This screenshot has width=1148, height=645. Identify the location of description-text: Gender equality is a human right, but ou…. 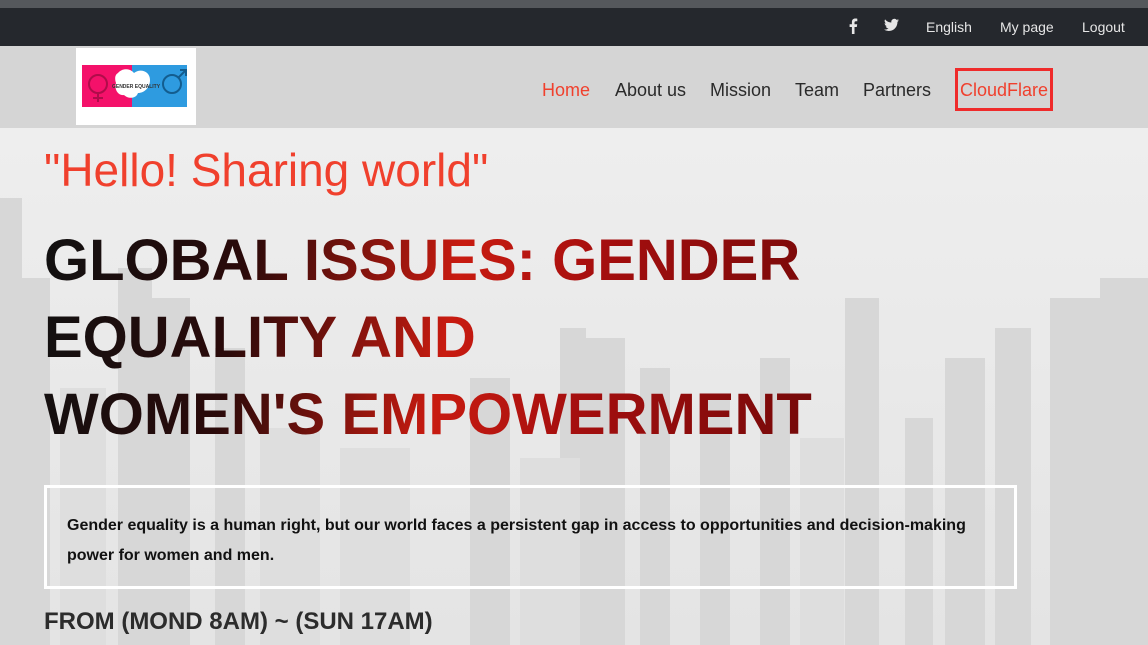
(516, 540).